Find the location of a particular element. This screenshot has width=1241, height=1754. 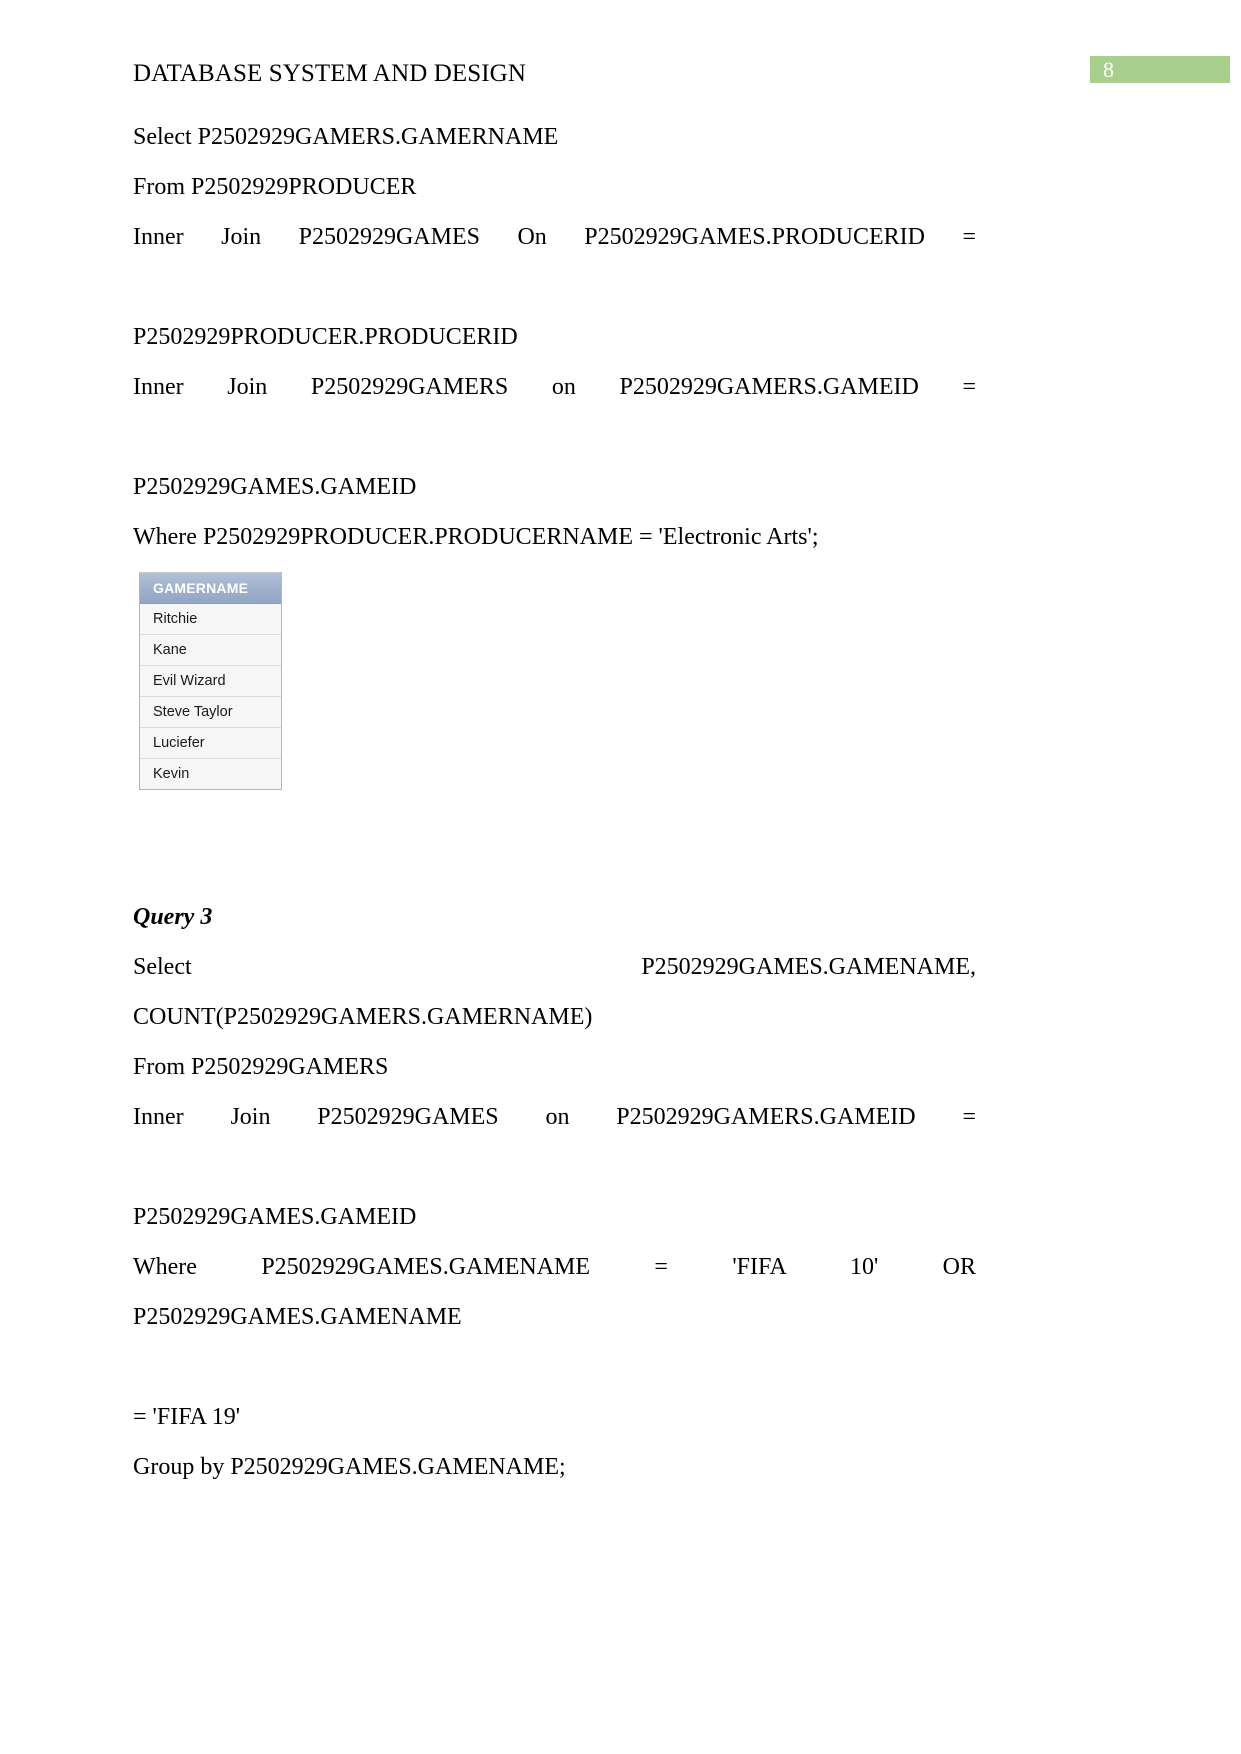

cell-gamername: Kevin is located at coordinates (210, 773).